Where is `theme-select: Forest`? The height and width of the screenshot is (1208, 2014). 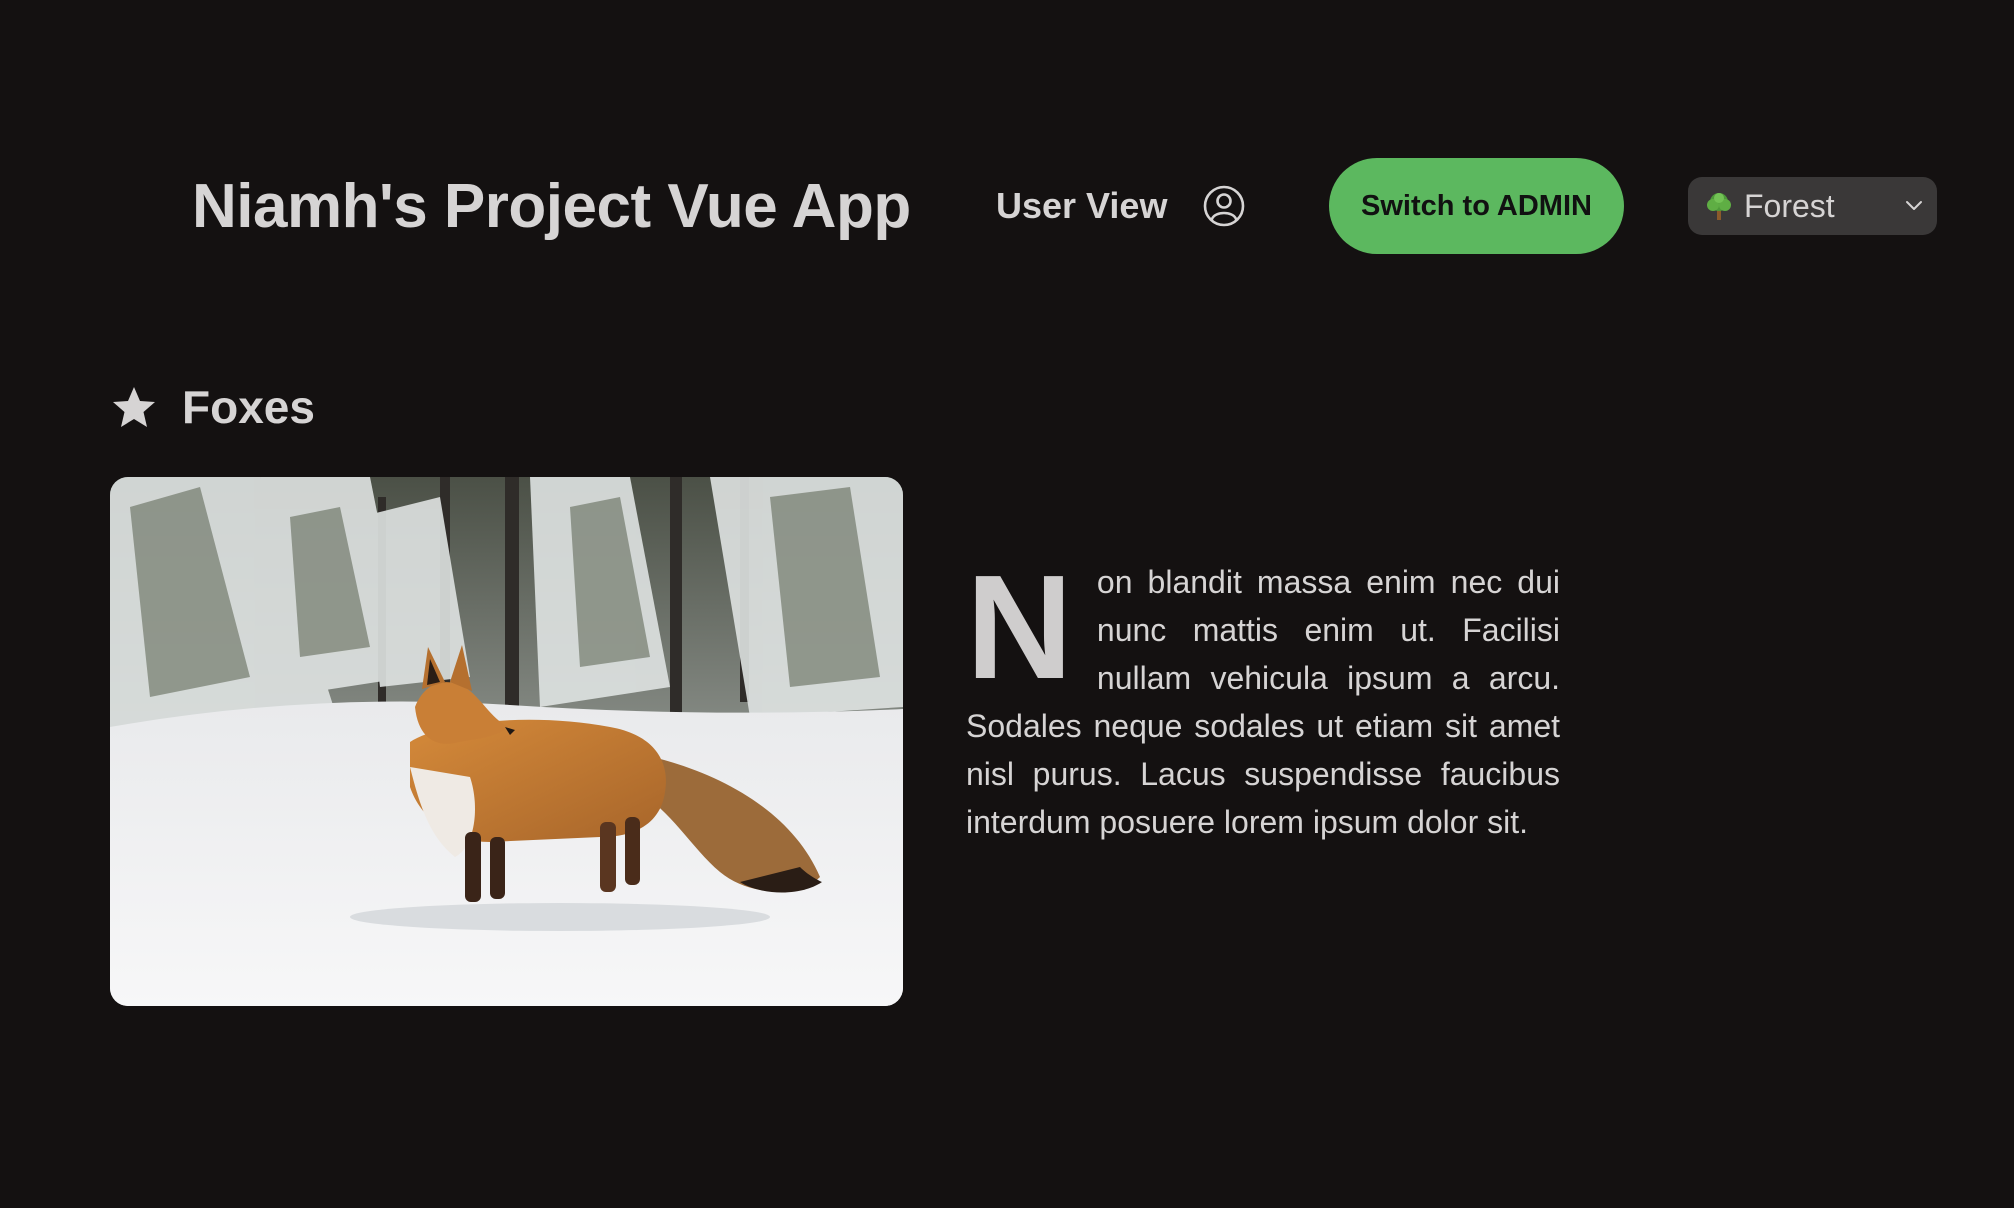 theme-select: Forest is located at coordinates (1812, 206).